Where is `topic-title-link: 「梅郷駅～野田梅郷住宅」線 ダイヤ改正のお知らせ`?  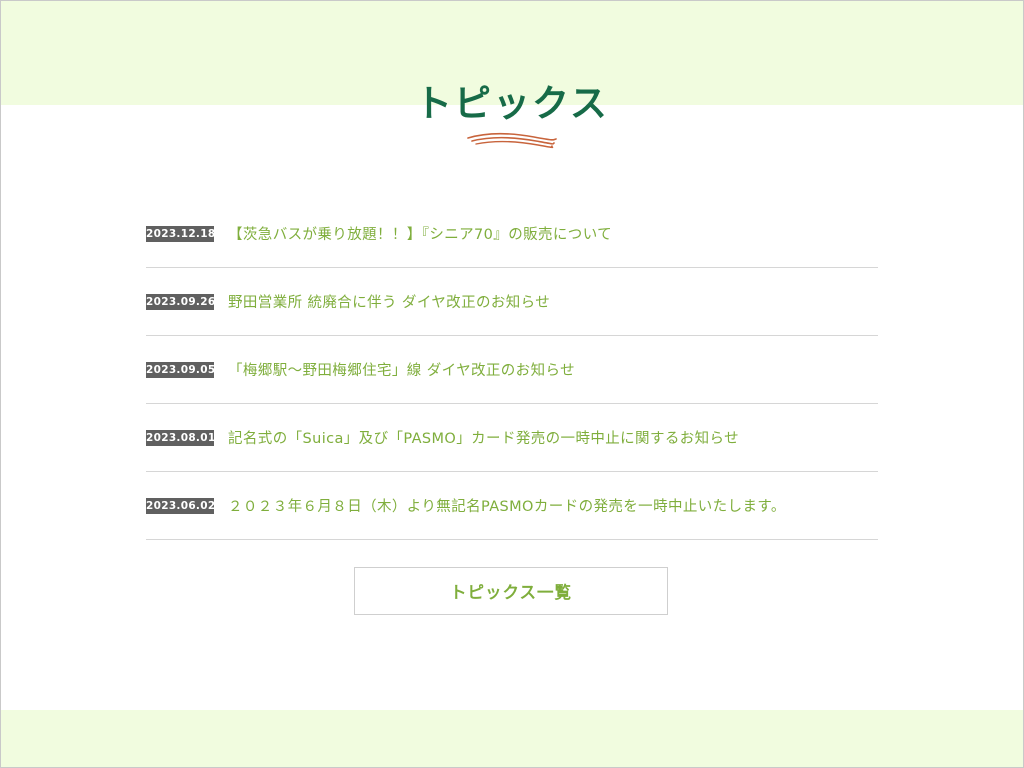
topic-title-link: 「梅郷駅～野田梅郷住宅」線 ダイヤ改正のお知らせ is located at coordinates (401, 369).